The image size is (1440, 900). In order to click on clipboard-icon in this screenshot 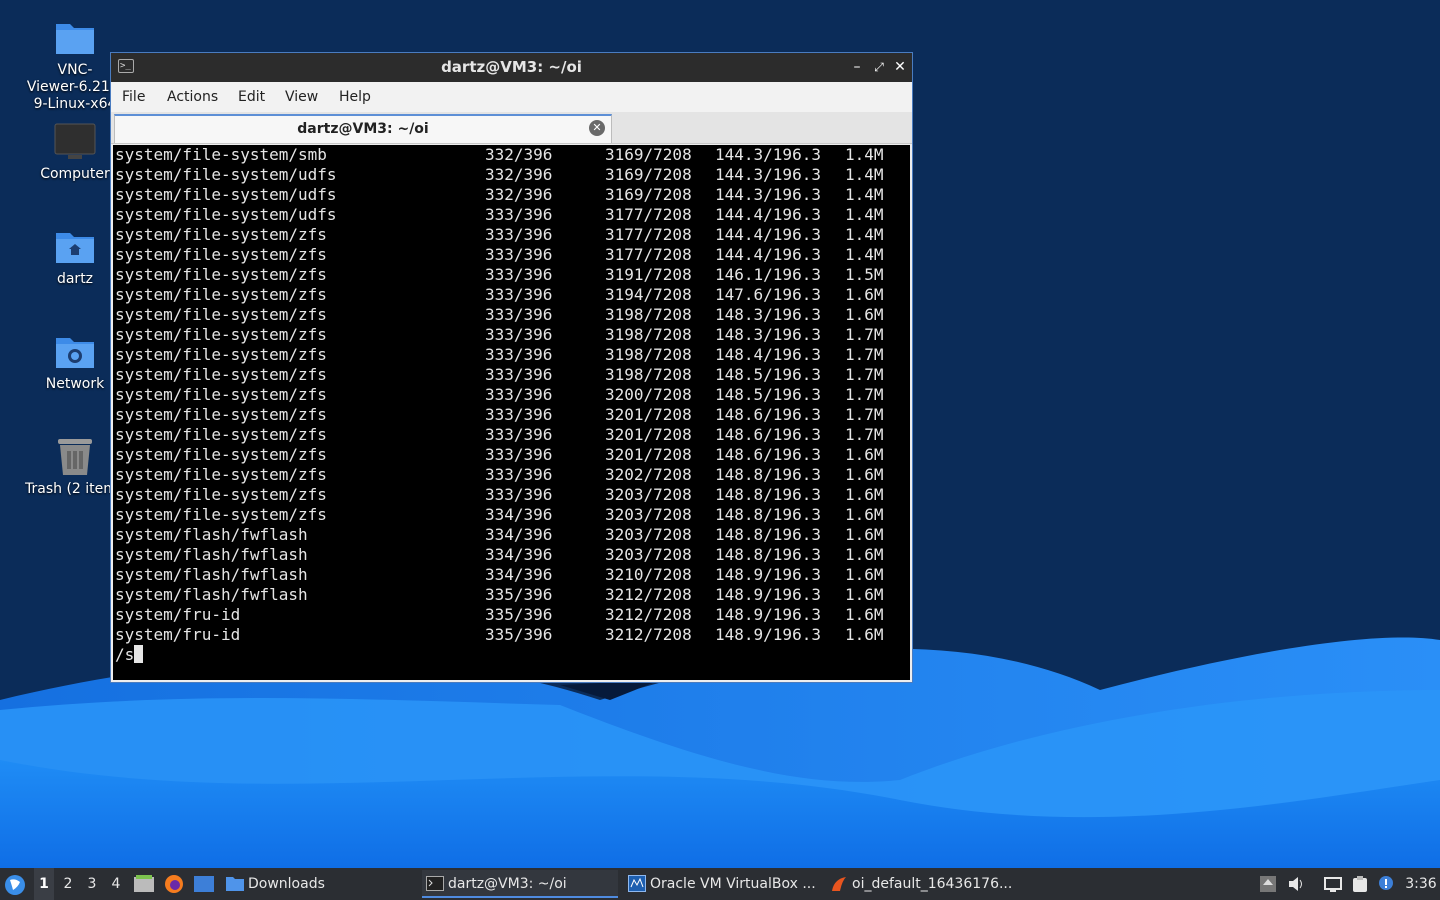, I will do `click(1360, 884)`.